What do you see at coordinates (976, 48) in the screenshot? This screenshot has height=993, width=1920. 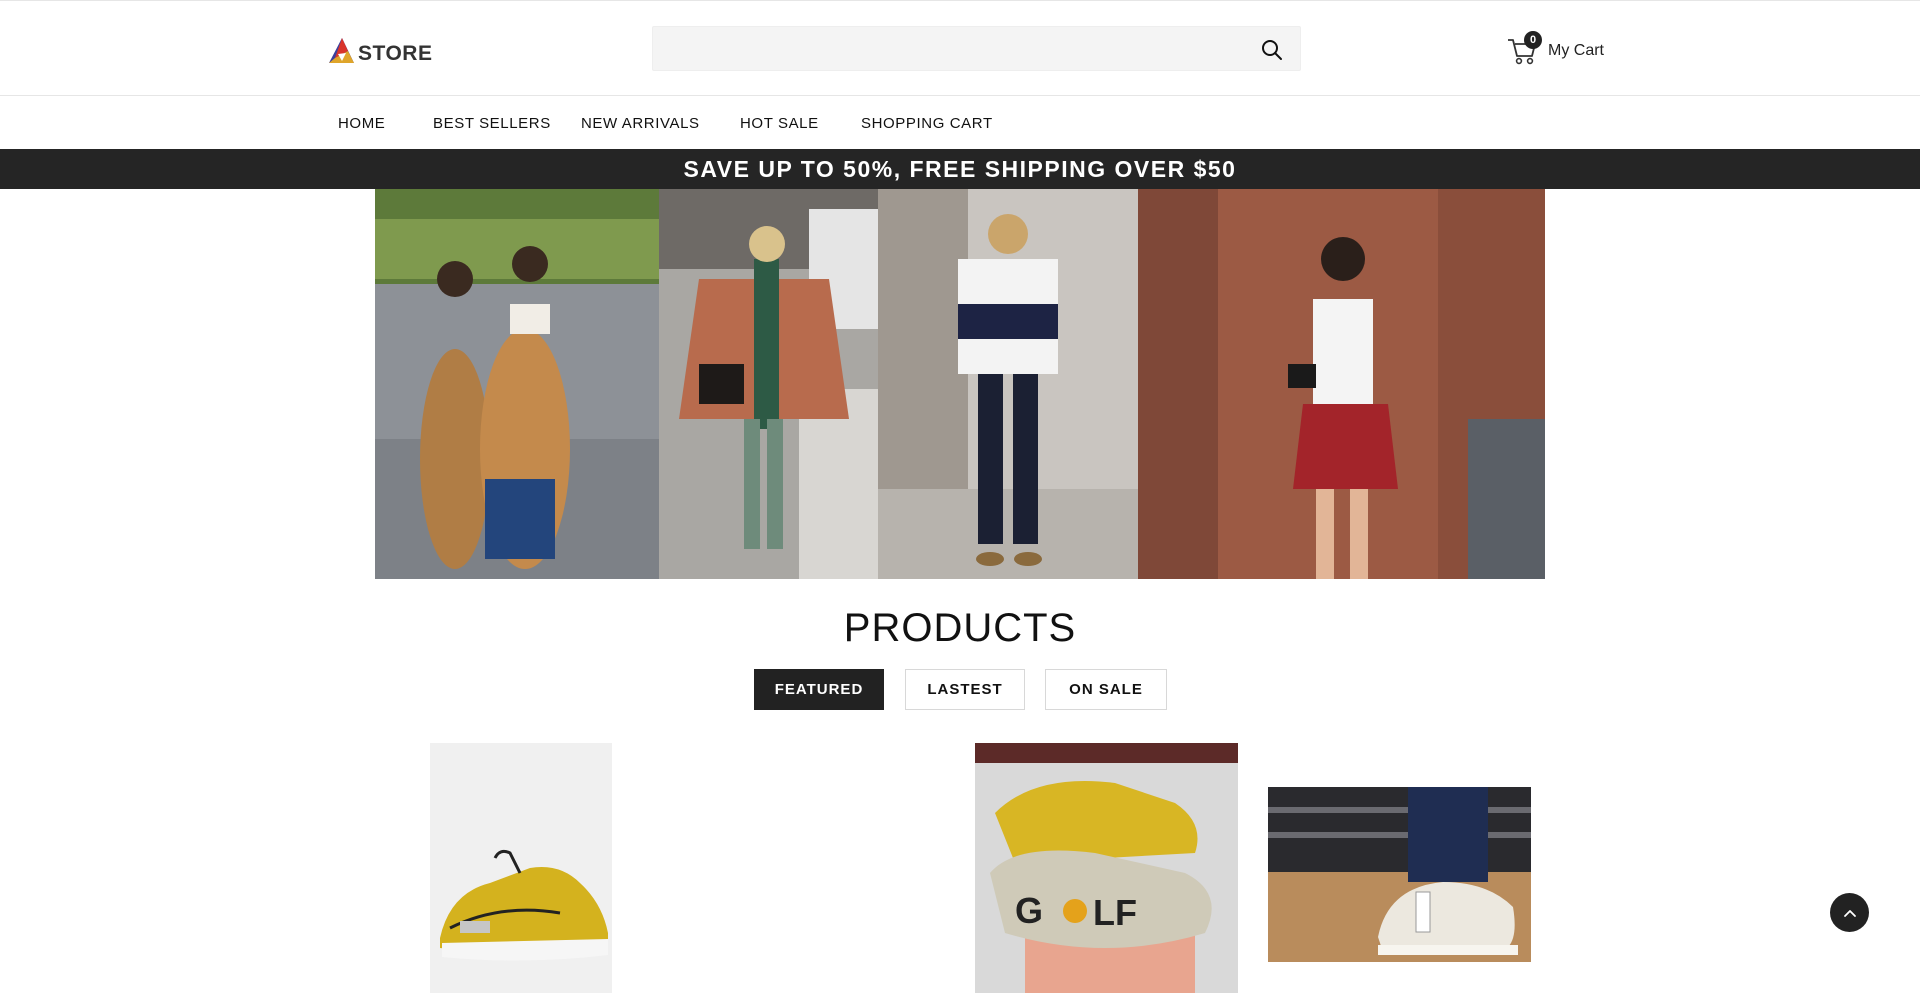 I see `search-input` at bounding box center [976, 48].